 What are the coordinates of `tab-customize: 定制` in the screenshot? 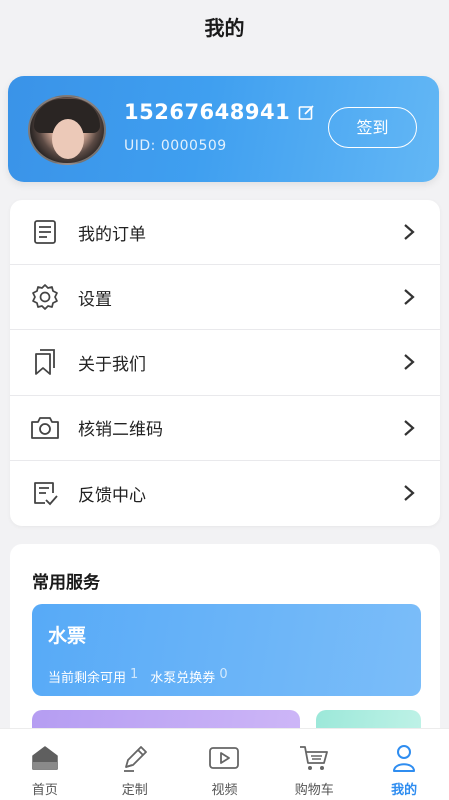 It's located at (135, 764).